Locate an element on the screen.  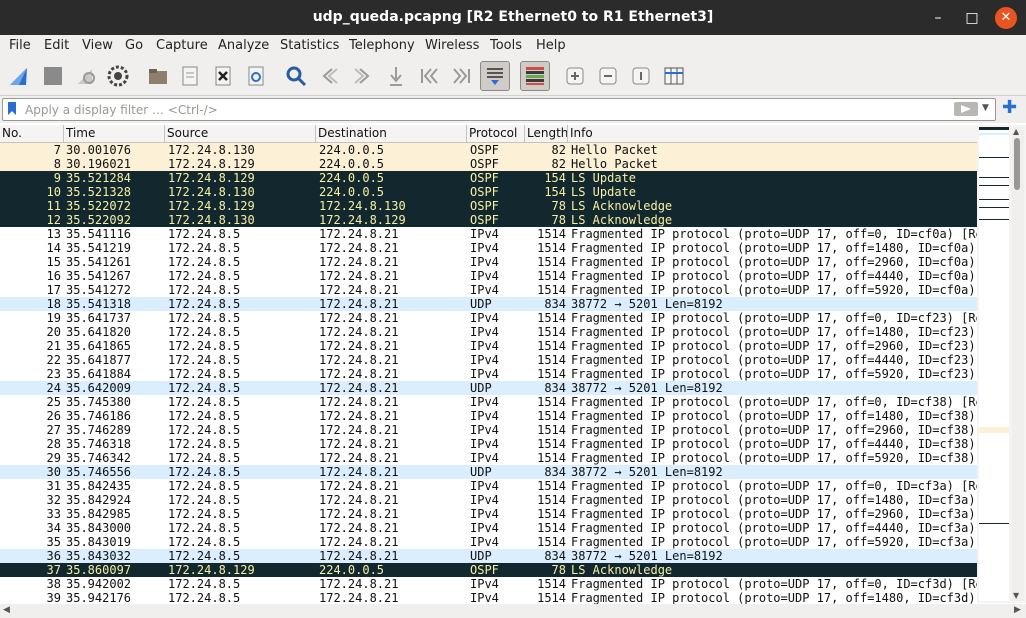
resize-columns-icon is located at coordinates (674, 76).